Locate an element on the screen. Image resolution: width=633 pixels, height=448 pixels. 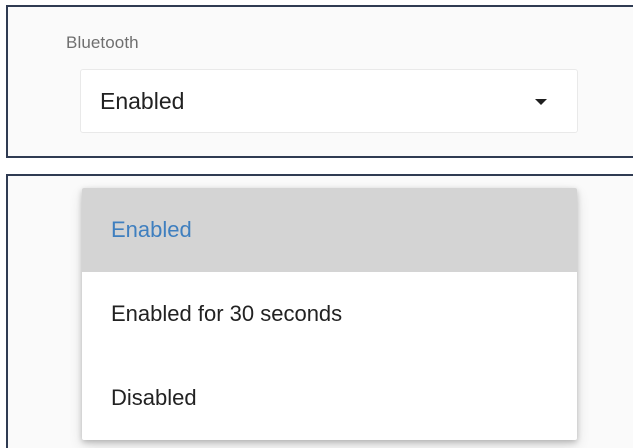
option-disabled: Disabled is located at coordinates (329, 398).